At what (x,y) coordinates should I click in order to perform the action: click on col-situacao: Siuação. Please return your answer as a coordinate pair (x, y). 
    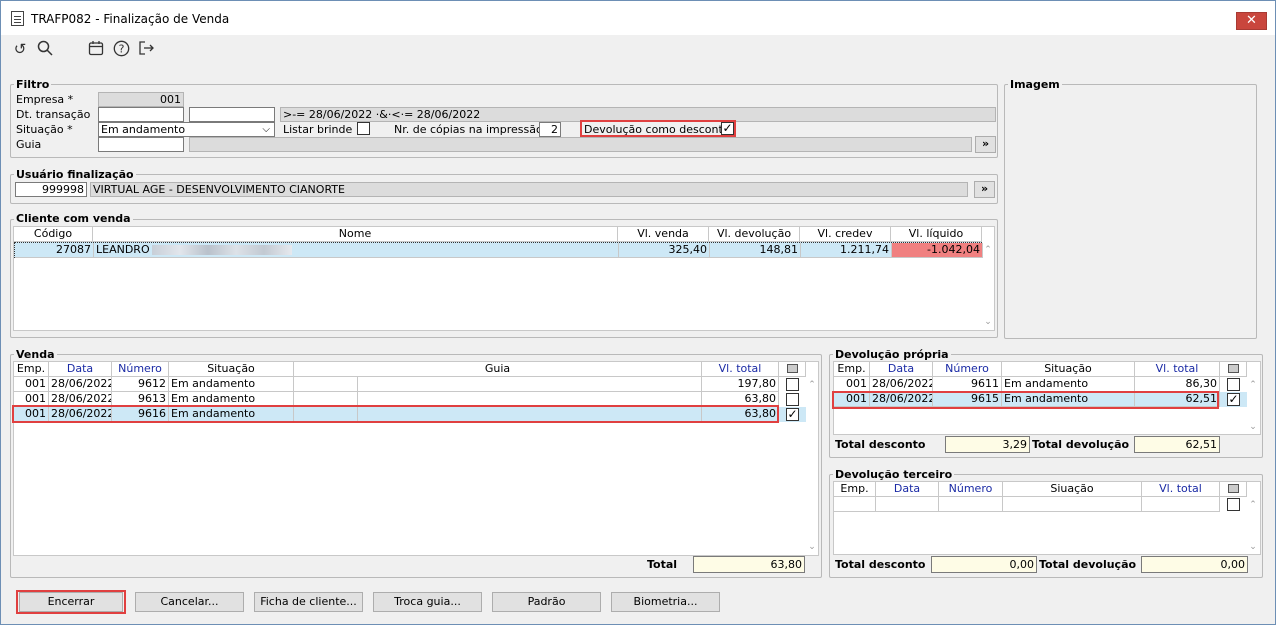
    Looking at the image, I should click on (1072, 489).